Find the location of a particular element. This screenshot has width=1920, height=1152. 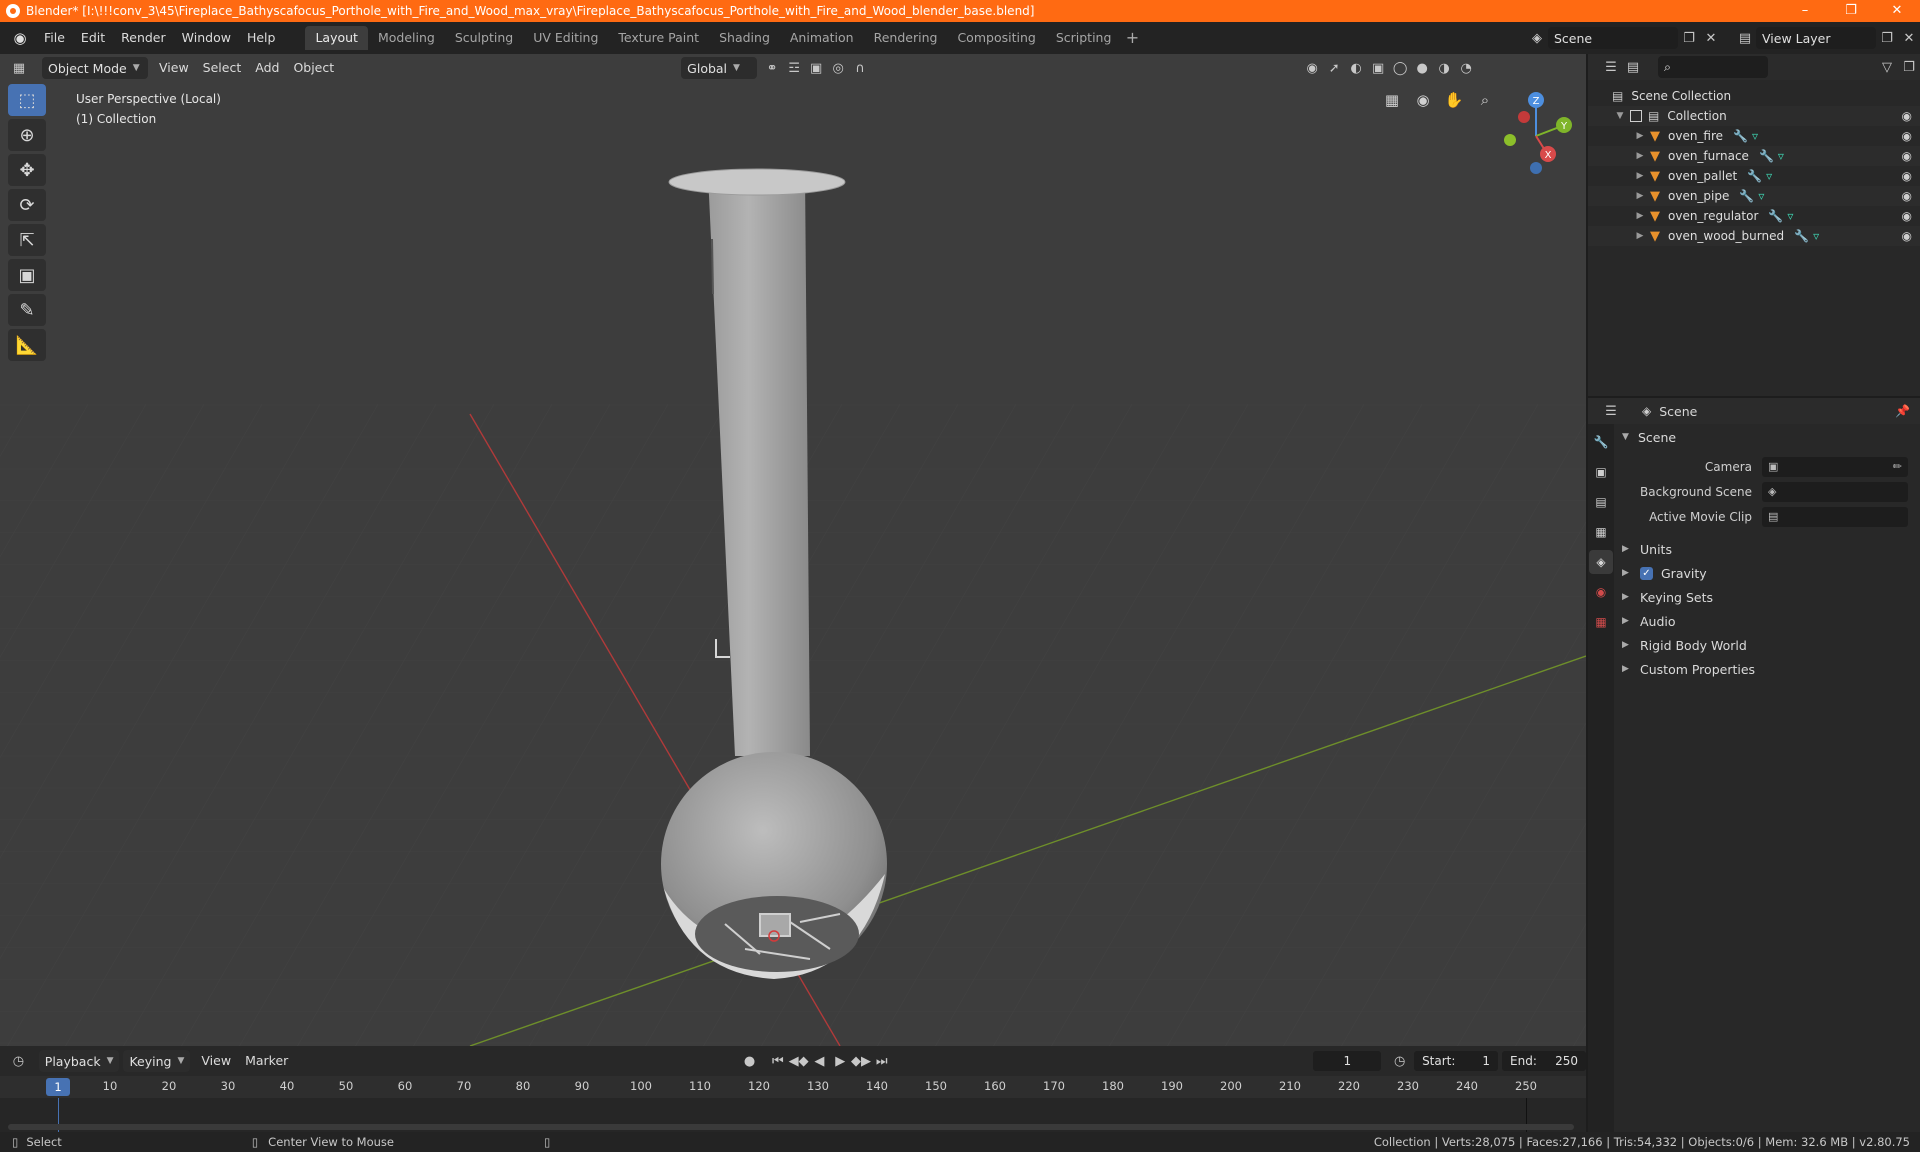

new-collection-icon: ❐ is located at coordinates (1909, 67).